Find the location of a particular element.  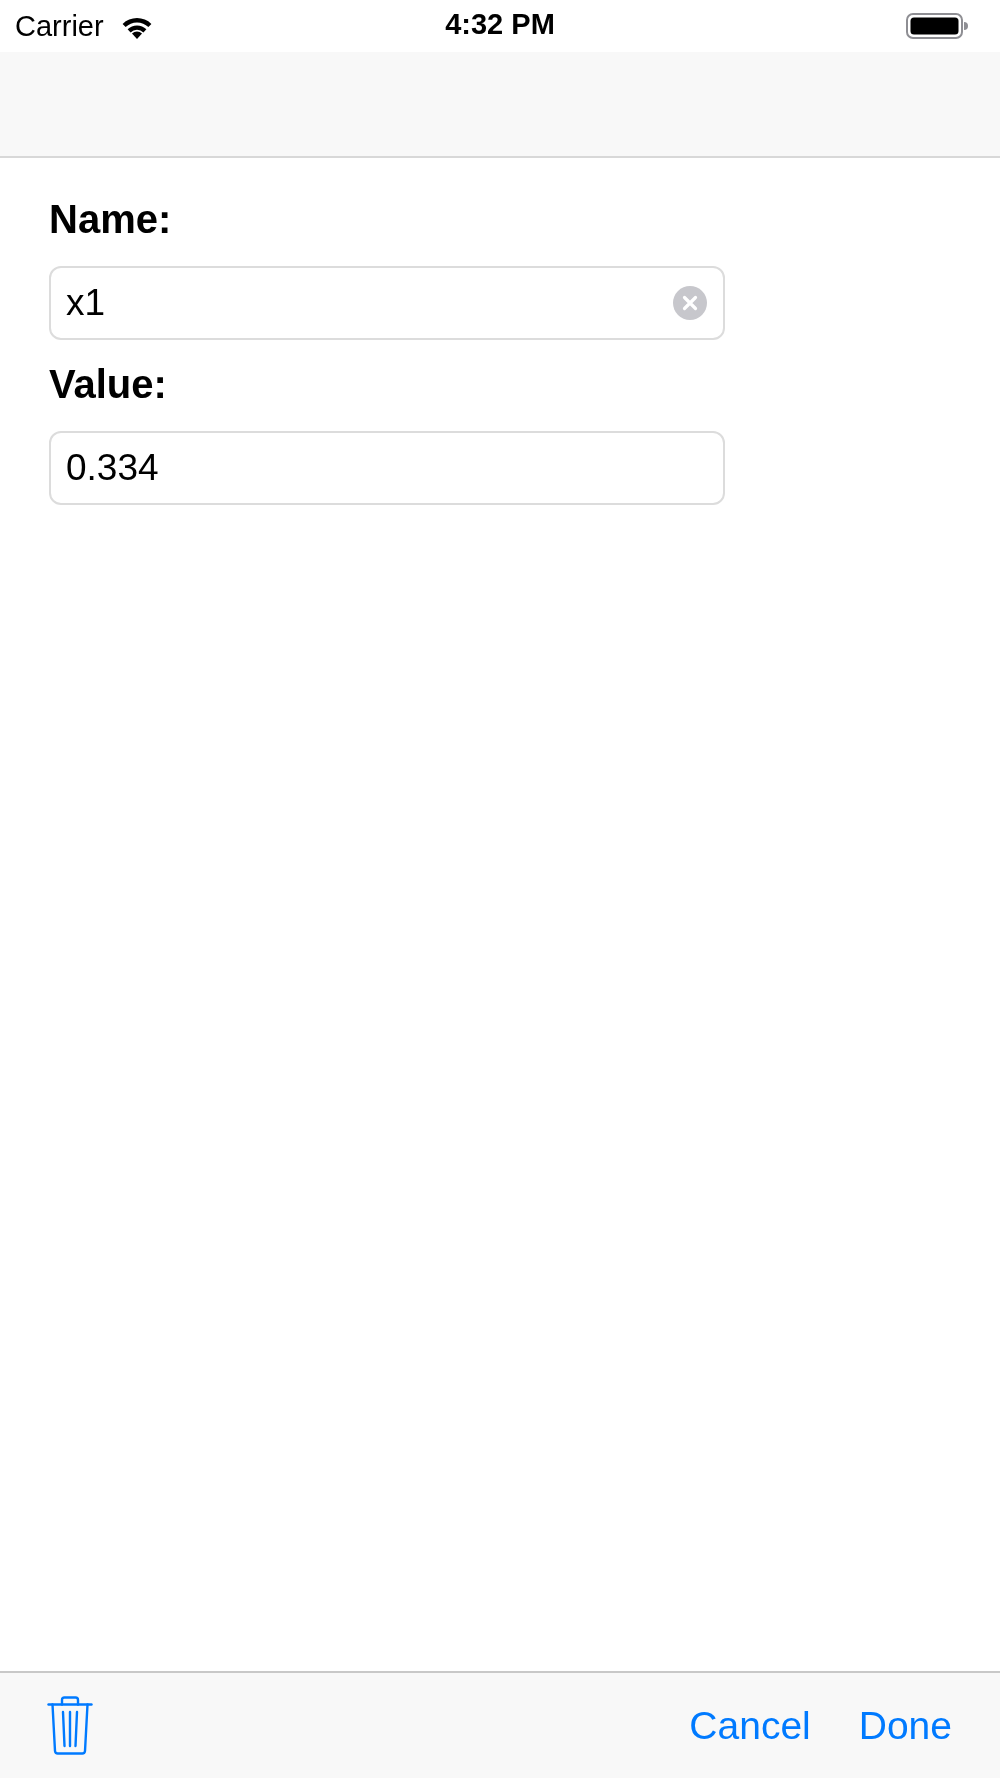

trash-icon is located at coordinates (70, 1725).